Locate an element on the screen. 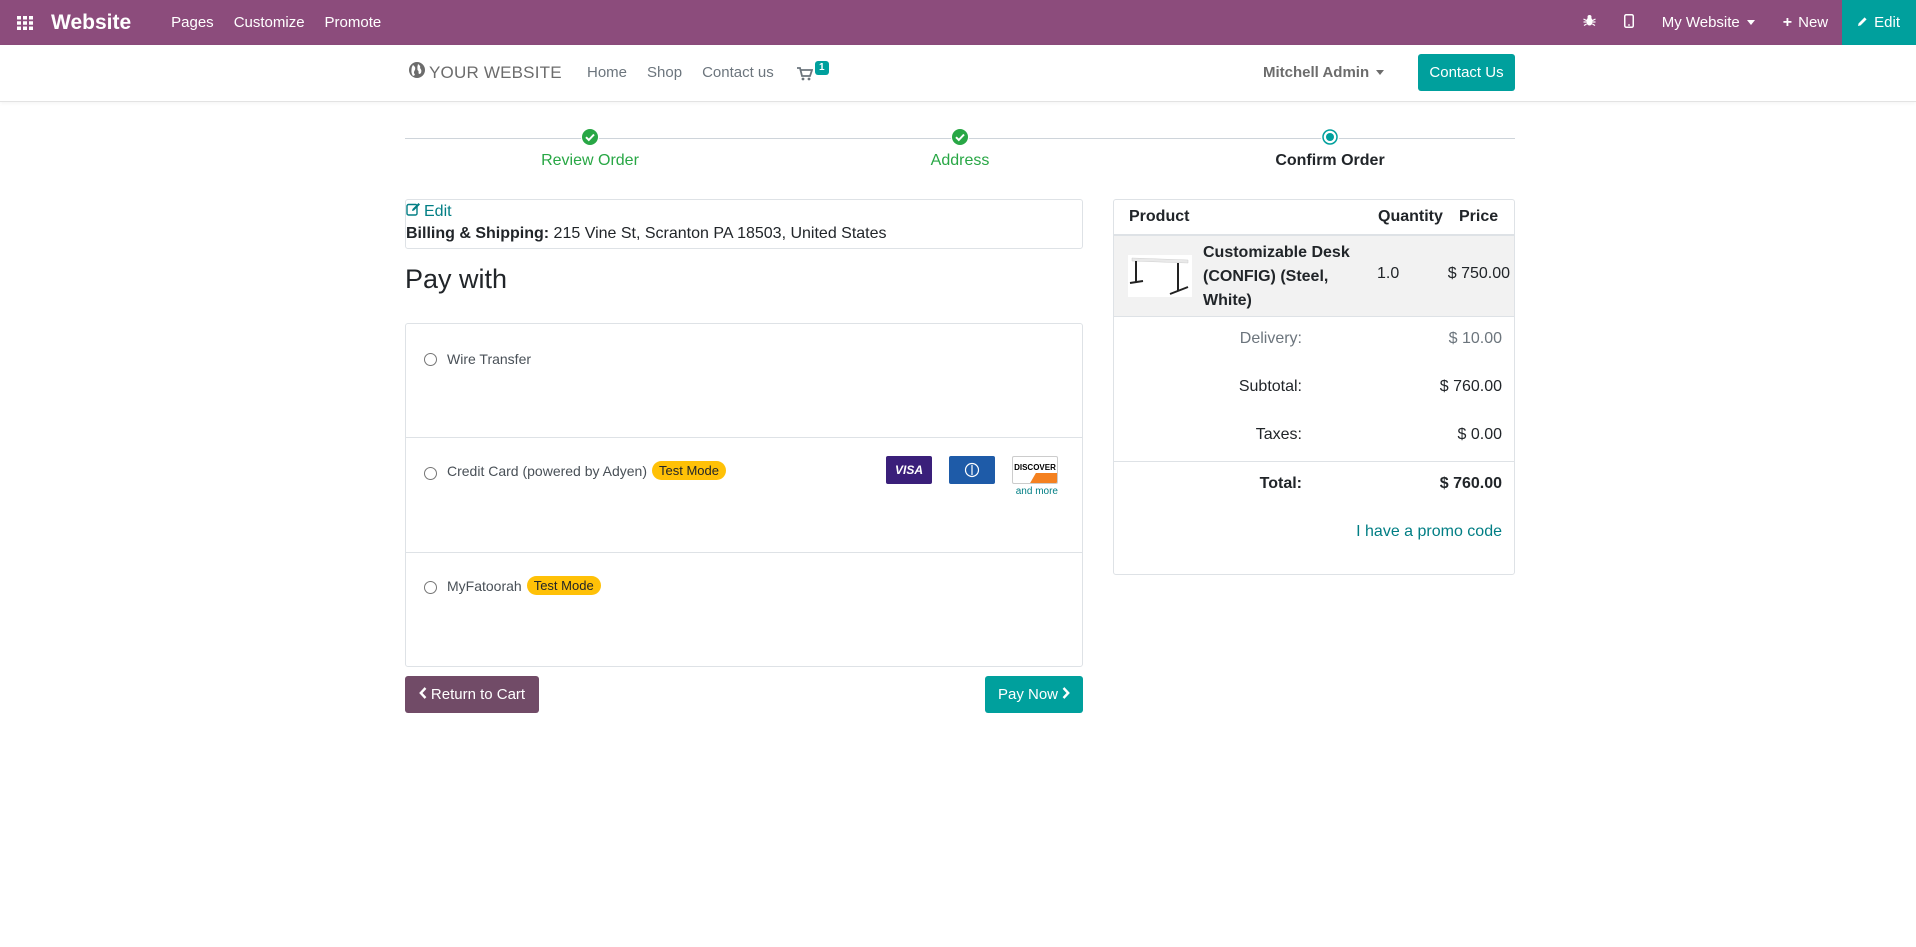  step-label: Address is located at coordinates (960, 160).